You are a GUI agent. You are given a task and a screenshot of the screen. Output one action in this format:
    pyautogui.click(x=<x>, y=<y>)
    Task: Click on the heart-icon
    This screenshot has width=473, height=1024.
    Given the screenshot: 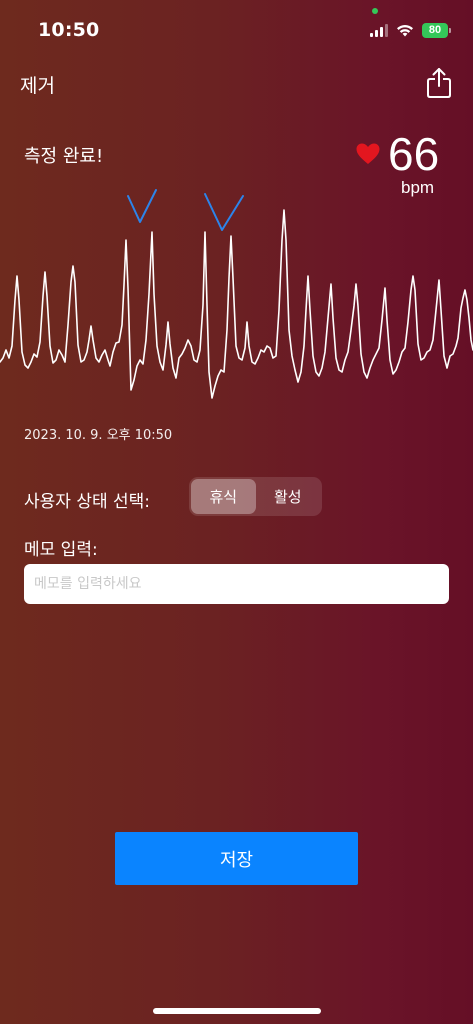 What is the action you would take?
    pyautogui.click(x=368, y=153)
    